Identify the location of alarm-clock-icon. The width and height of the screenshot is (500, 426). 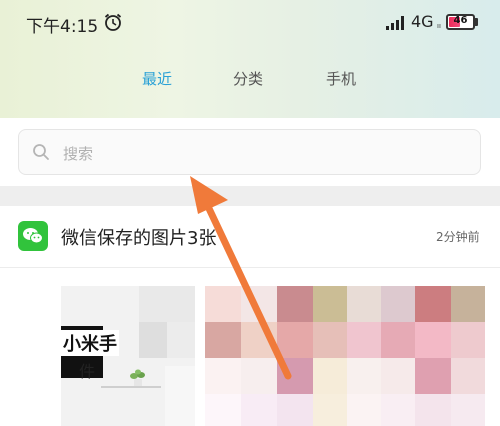
(113, 22).